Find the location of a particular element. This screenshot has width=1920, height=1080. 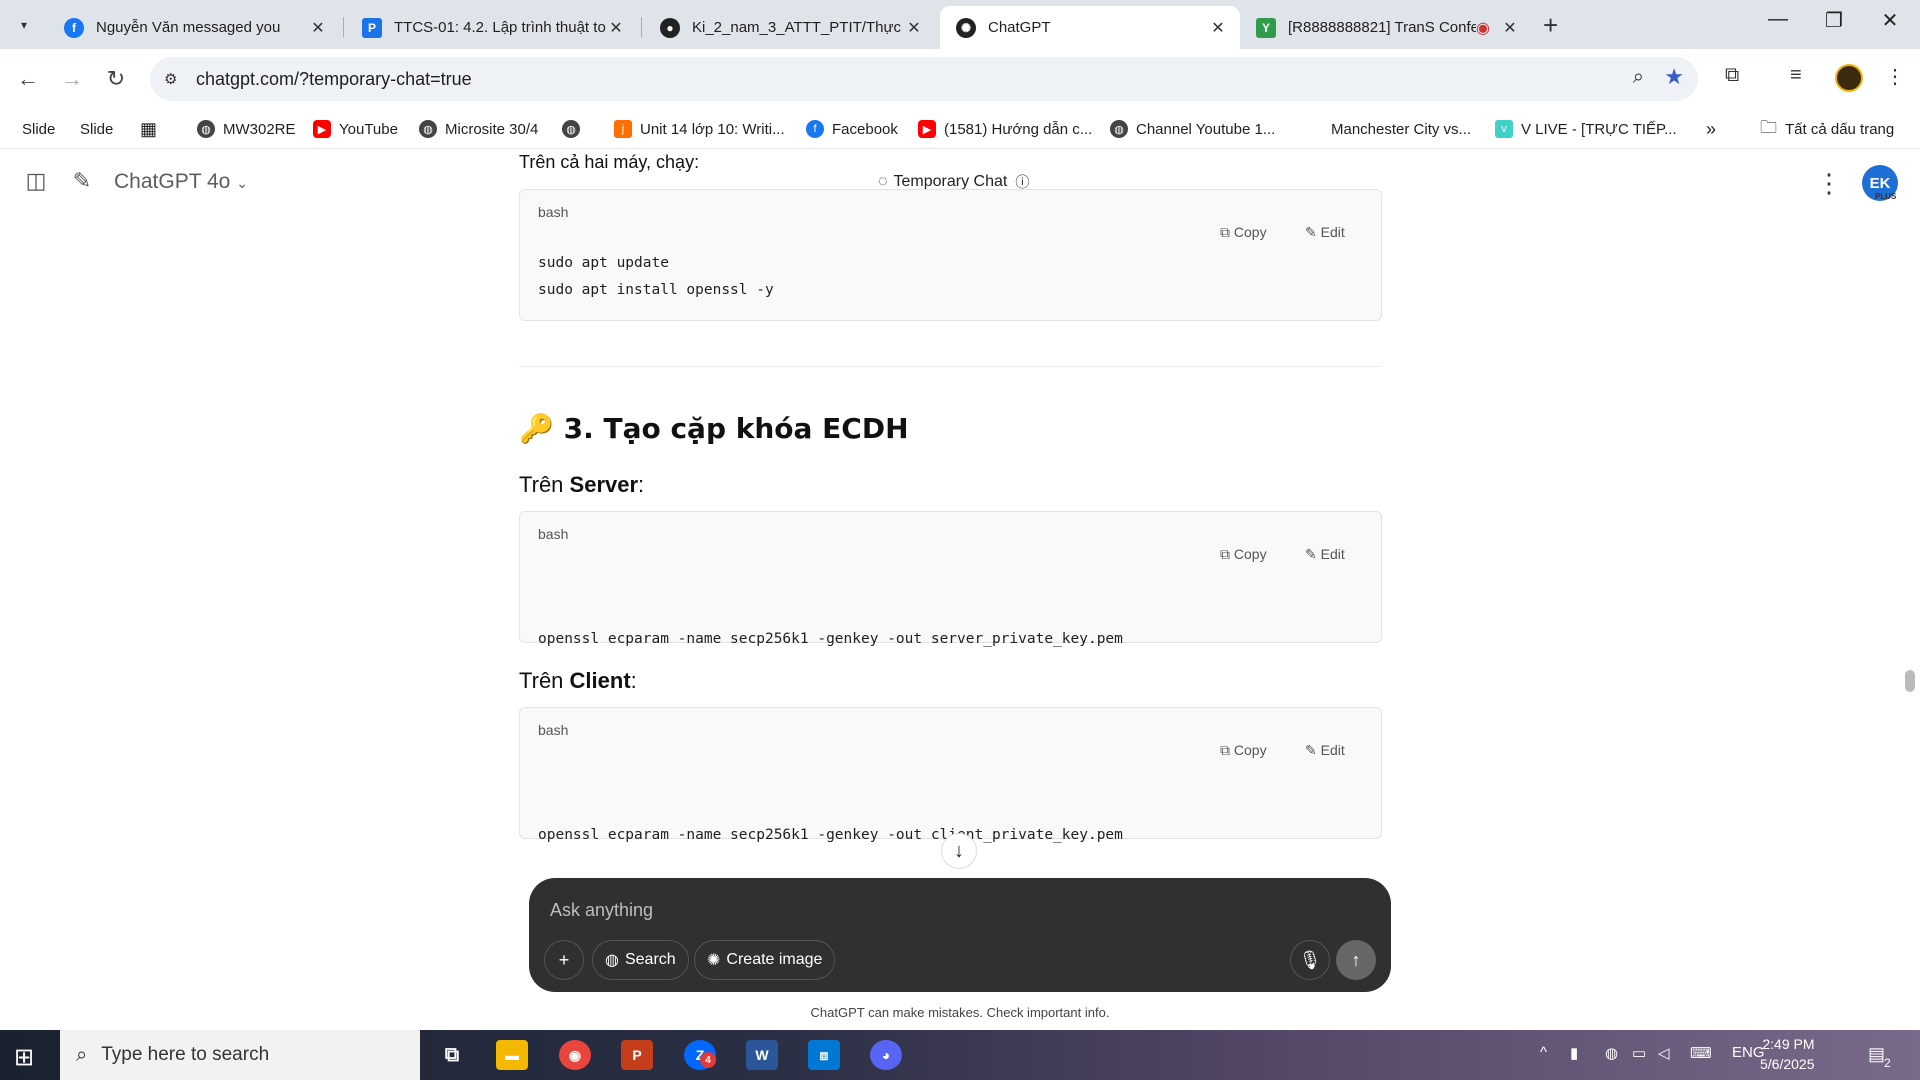

keyboard-icon: ⌨ is located at coordinates (1701, 1053).